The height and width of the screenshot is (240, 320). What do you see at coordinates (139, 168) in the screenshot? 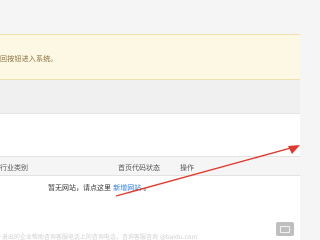
I see `column-header-code-status: 首页代码状态` at bounding box center [139, 168].